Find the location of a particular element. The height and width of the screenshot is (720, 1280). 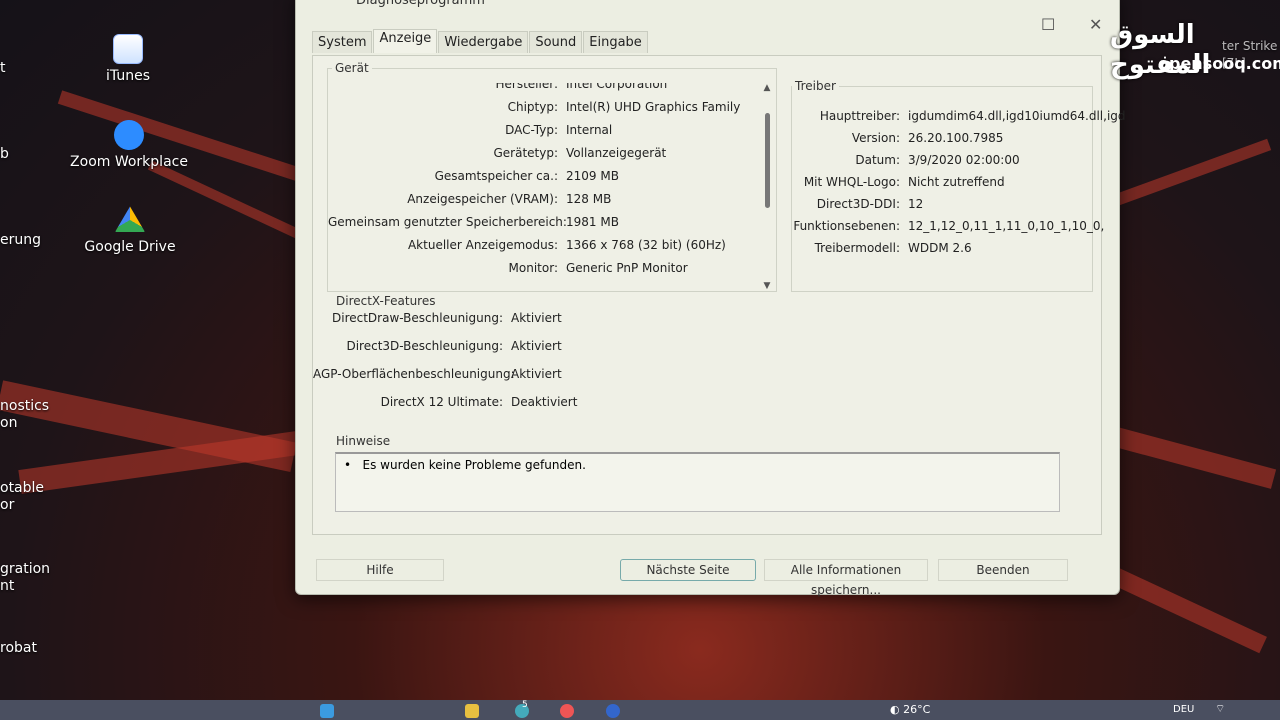

desktop-icon-label-cut: nostics on is located at coordinates (24, 415).